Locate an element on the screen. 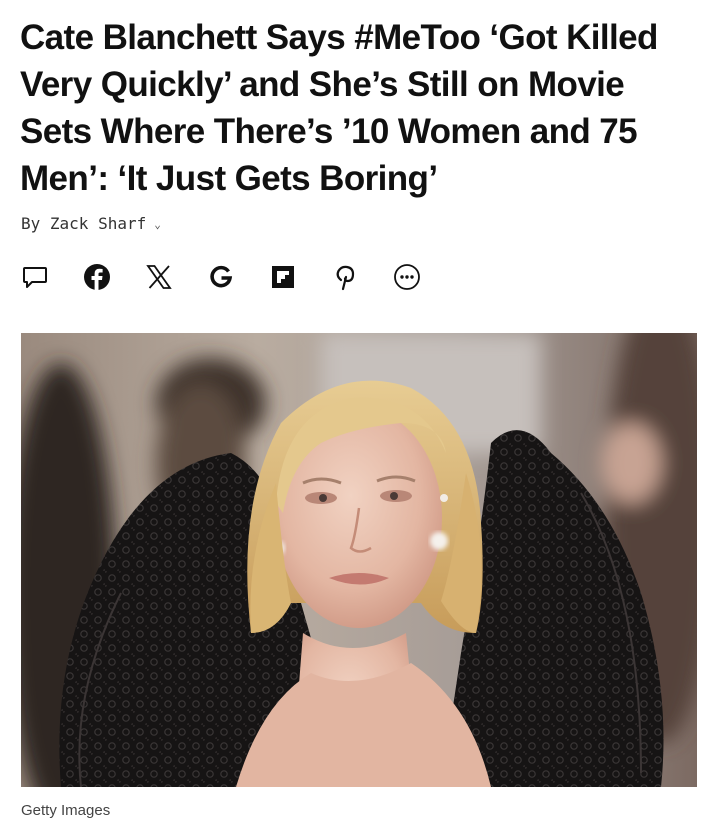  author-name: By Zack Sharf is located at coordinates (83, 223).